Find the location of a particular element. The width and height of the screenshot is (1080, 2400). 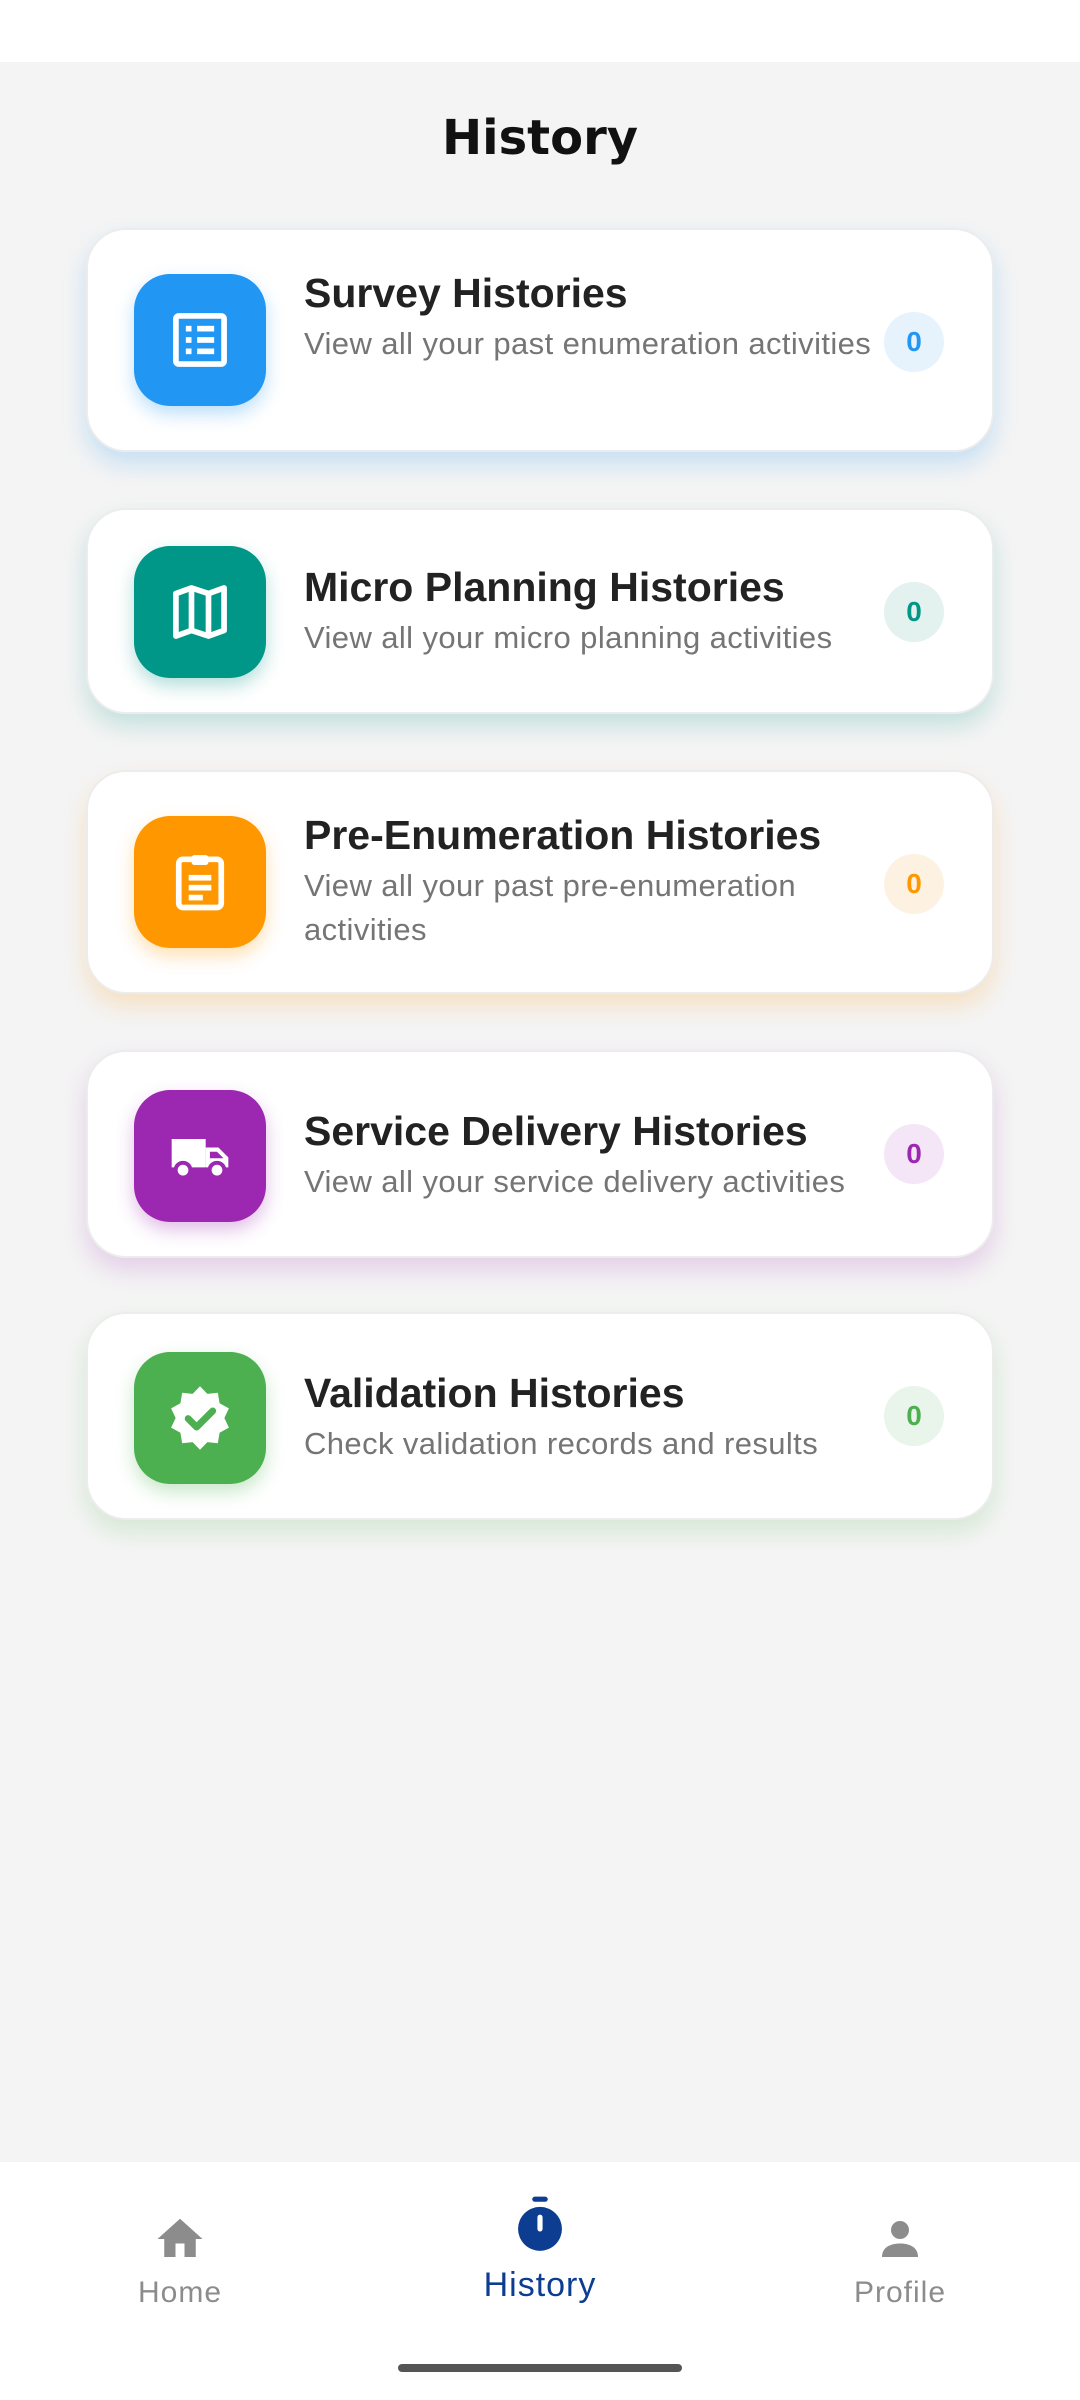

verified-badge-icon is located at coordinates (200, 1418).